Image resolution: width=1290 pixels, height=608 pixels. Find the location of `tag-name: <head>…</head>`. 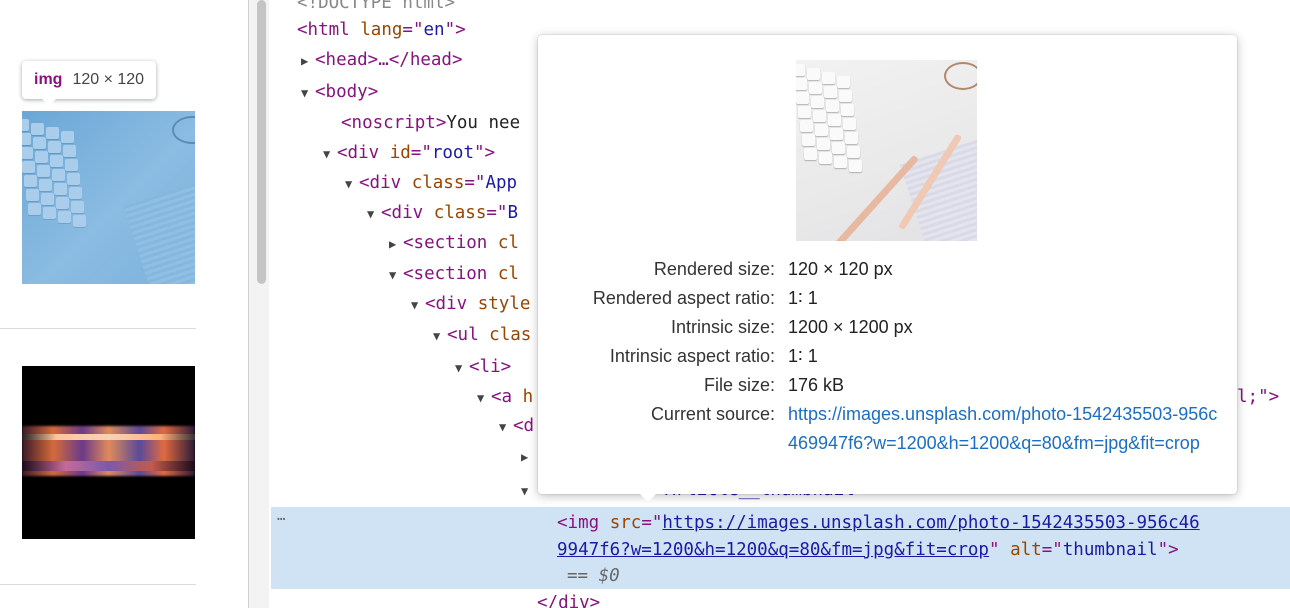

tag-name: <head>…</head> is located at coordinates (389, 60).